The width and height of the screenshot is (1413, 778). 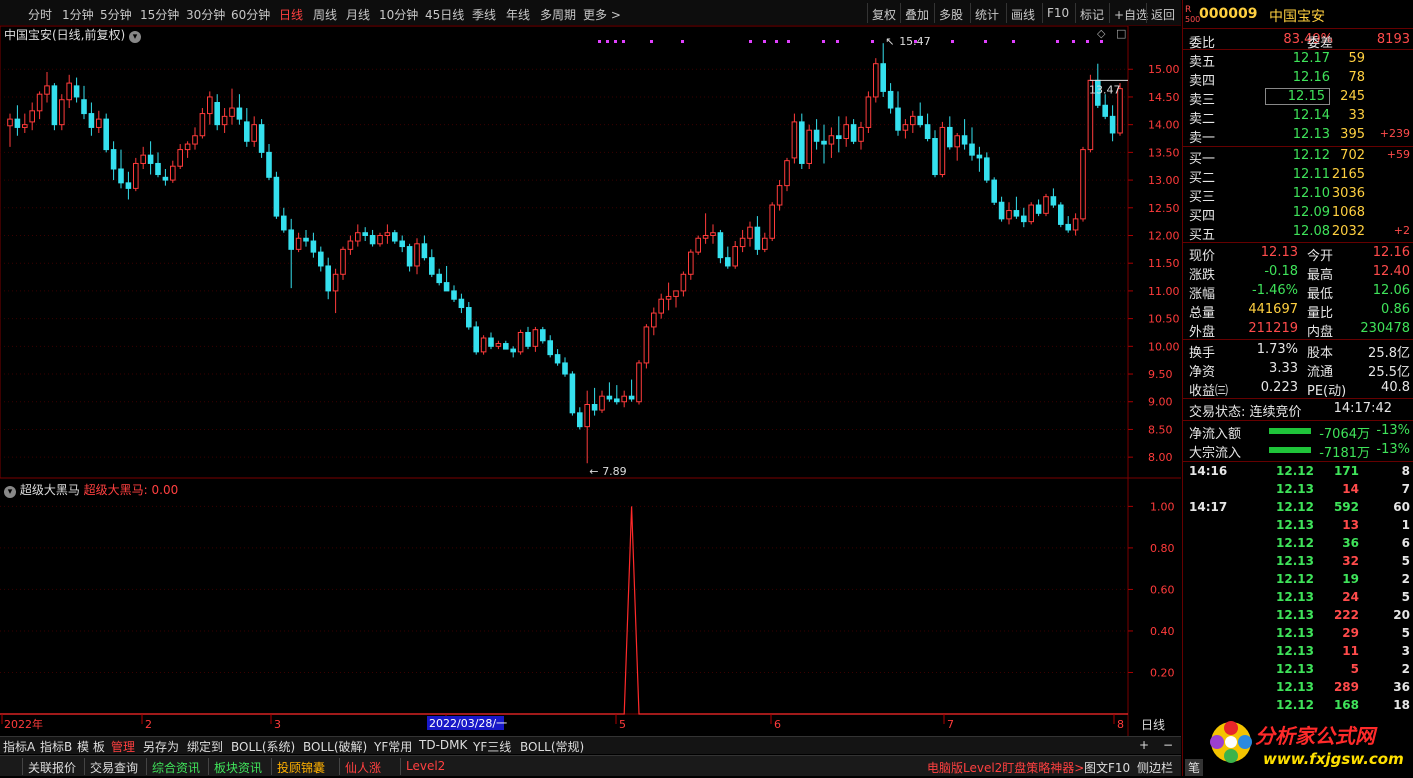 I want to click on period-tab-11: 季线, so click(x=484, y=14).